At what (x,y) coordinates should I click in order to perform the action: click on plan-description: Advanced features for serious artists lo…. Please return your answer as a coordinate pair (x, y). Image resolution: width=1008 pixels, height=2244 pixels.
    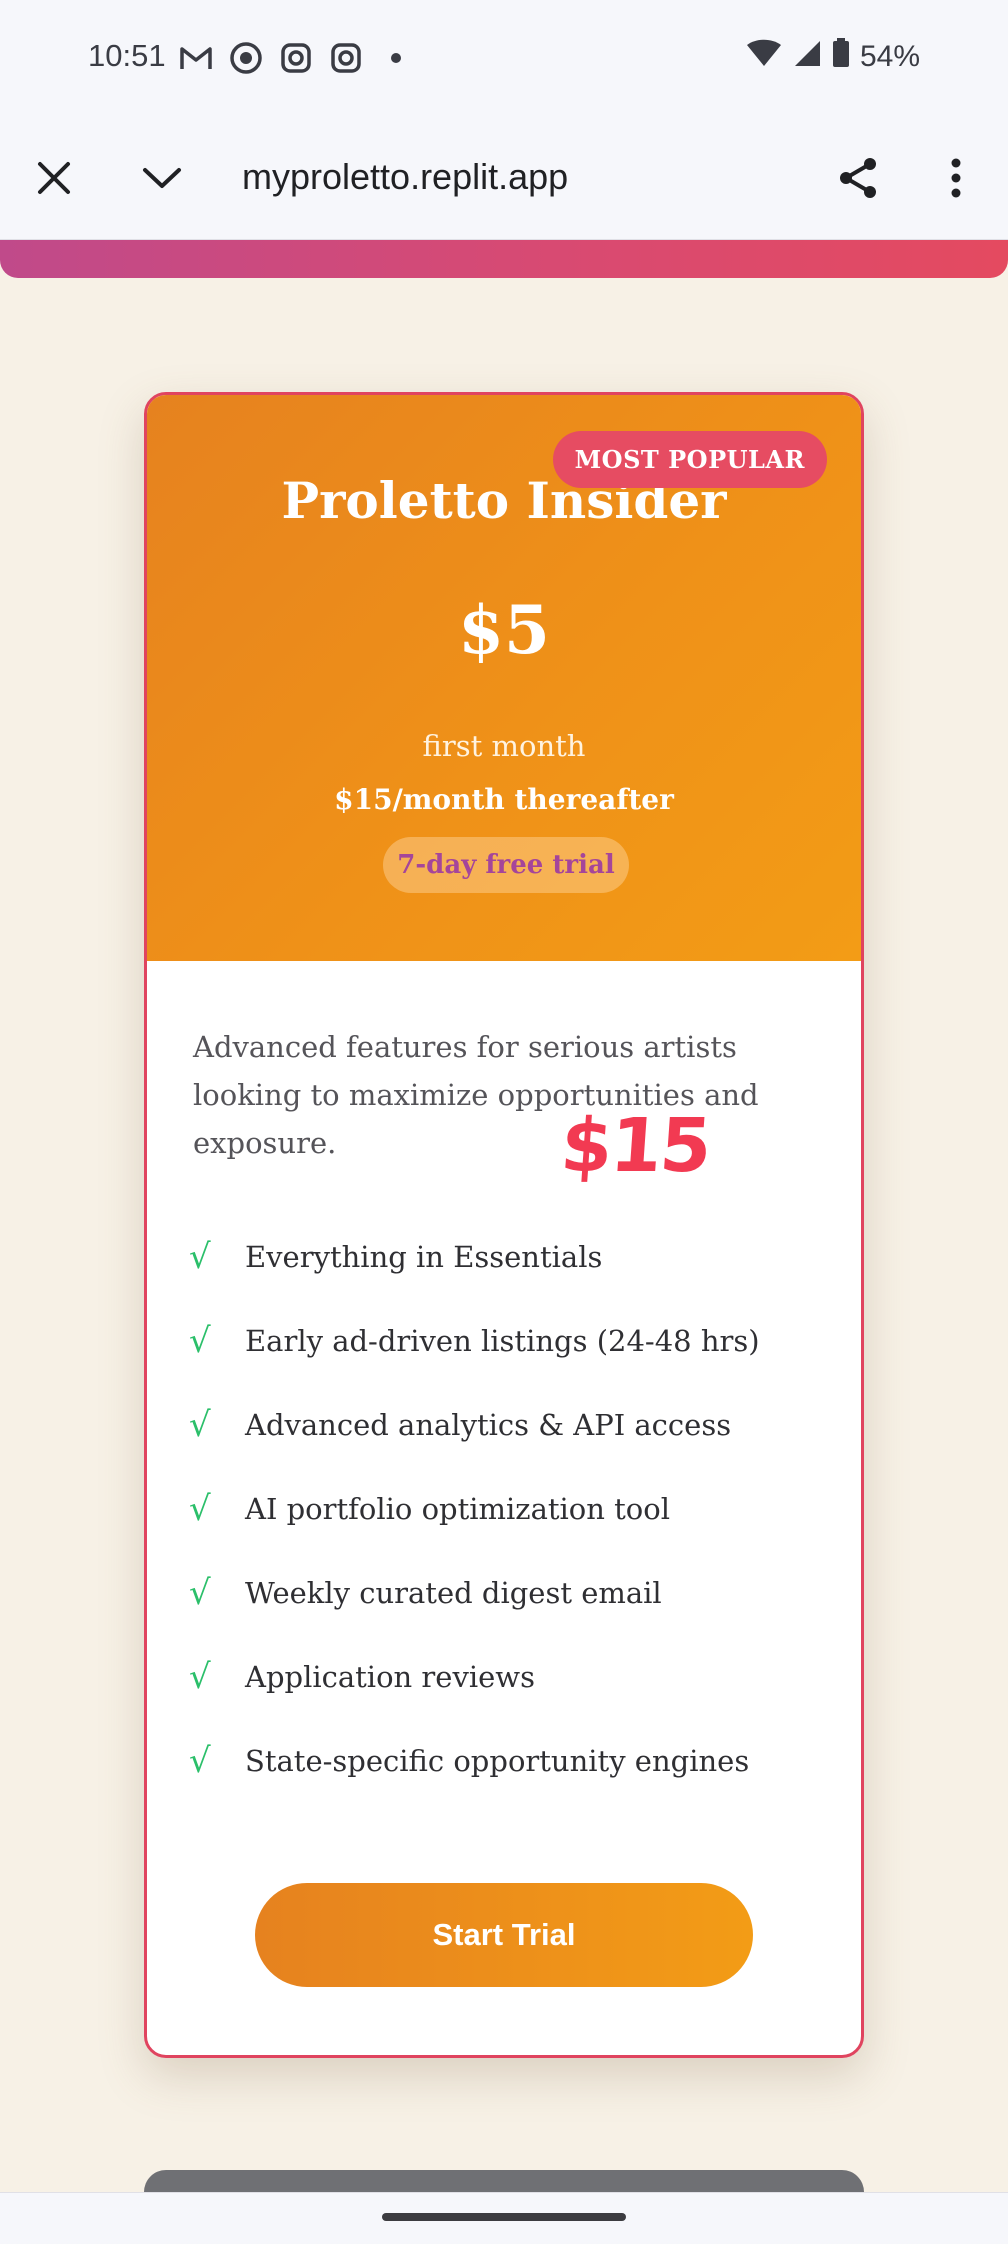
    Looking at the image, I should click on (476, 1095).